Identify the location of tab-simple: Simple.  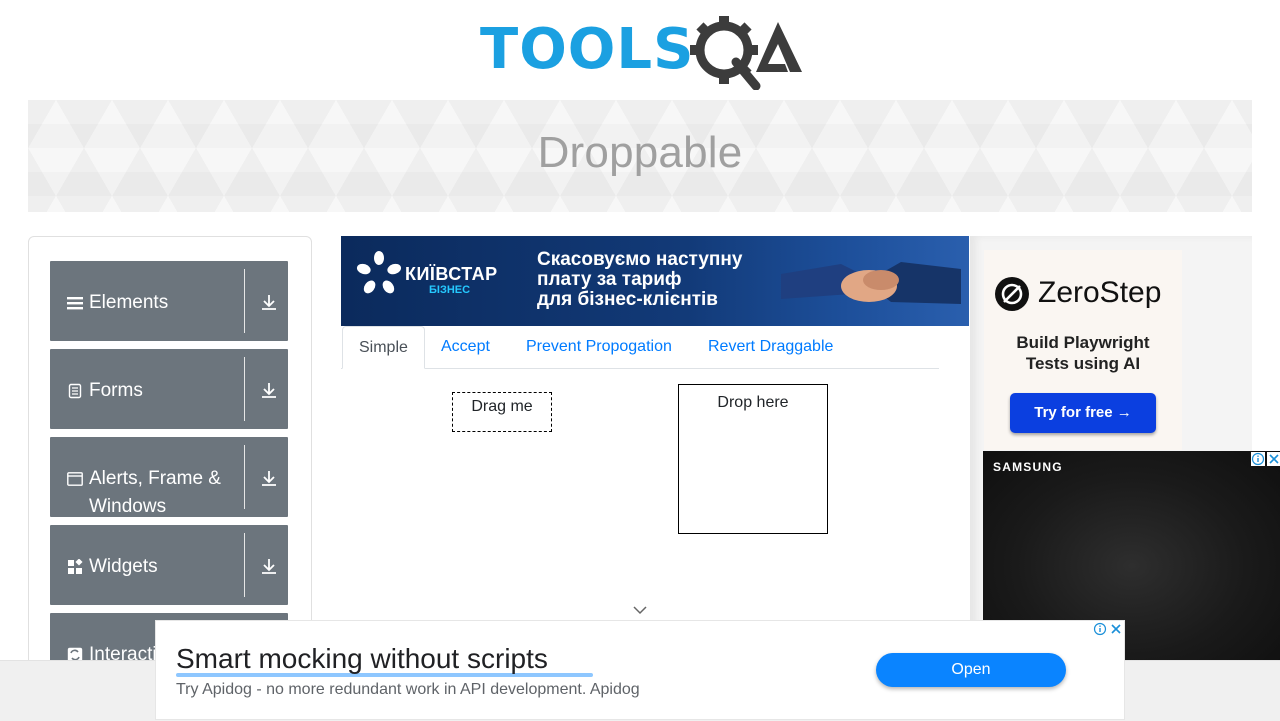
(383, 347).